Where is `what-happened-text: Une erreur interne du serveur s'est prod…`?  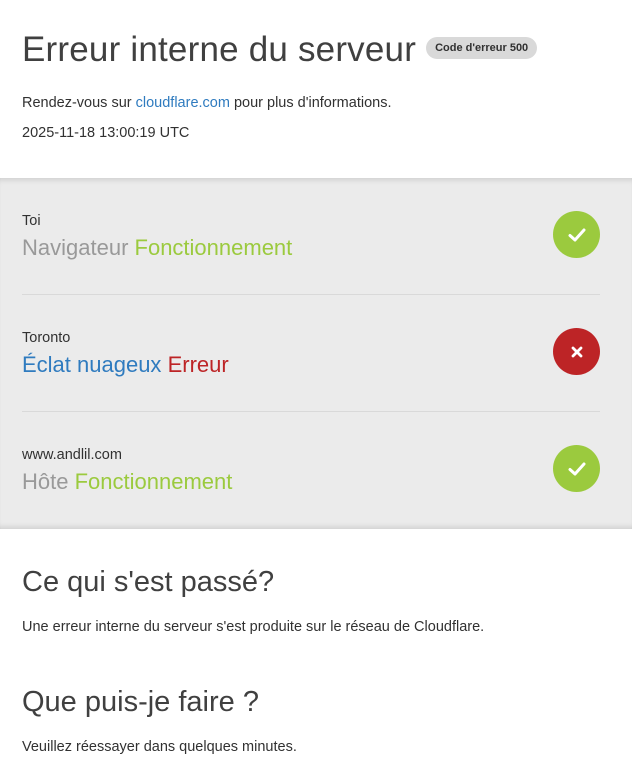
what-happened-text: Une erreur interne du serveur s'est prod… is located at coordinates (253, 627).